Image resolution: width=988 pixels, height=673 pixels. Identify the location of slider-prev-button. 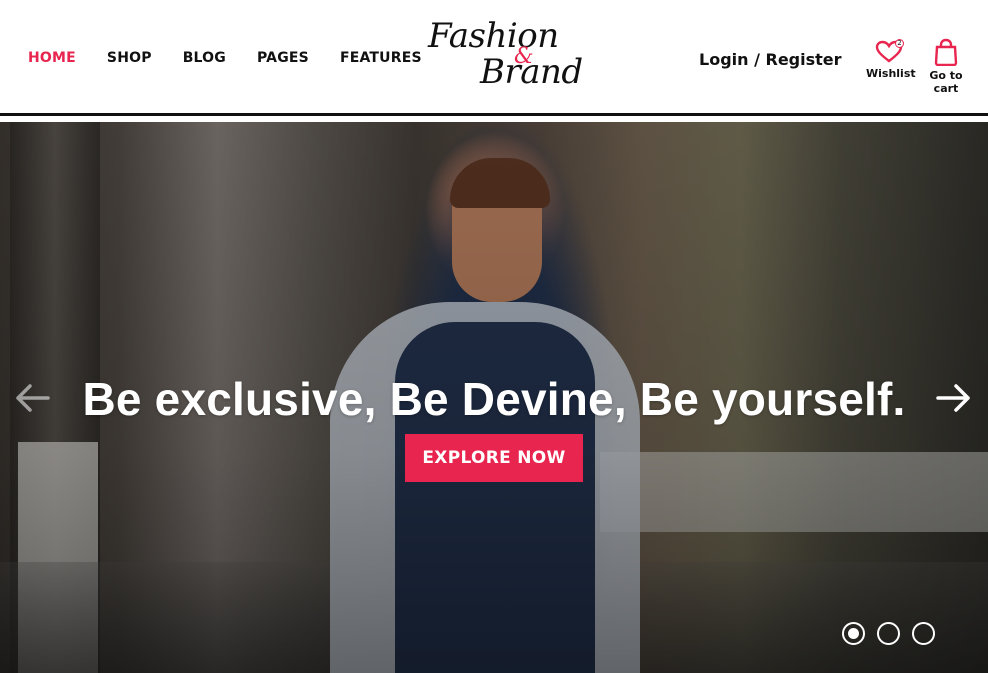
(32, 398).